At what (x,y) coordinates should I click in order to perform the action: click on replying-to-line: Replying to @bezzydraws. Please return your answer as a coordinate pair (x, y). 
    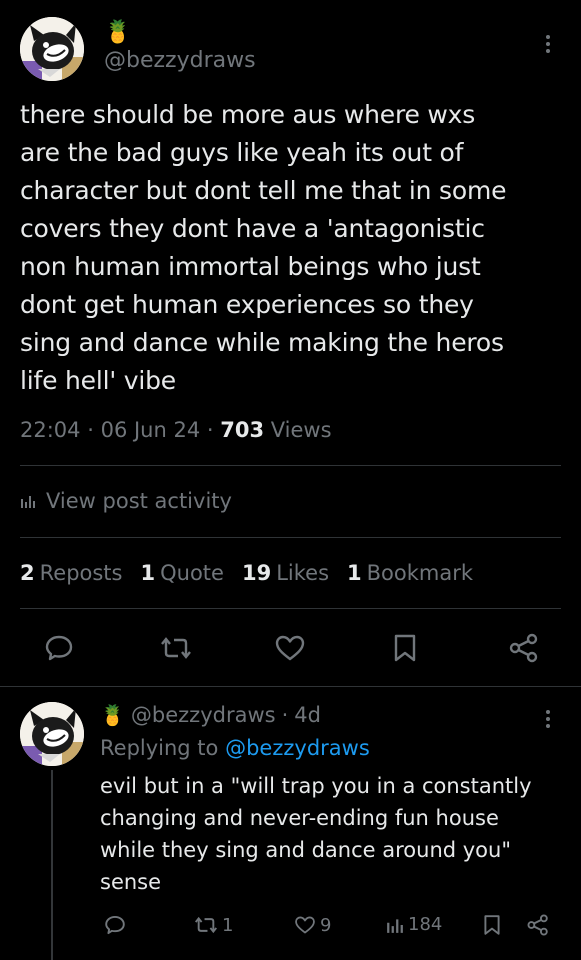
    Looking at the image, I should click on (235, 748).